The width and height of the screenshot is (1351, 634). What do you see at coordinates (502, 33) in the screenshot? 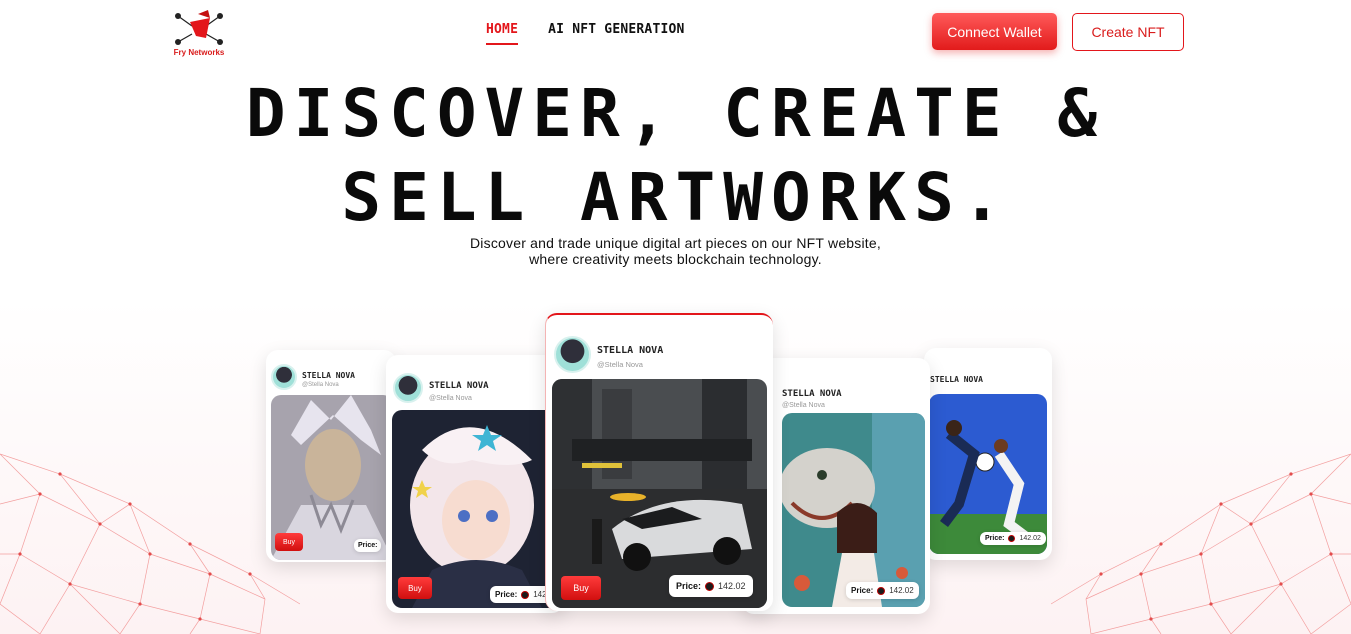
I see `nav-home: HOME` at bounding box center [502, 33].